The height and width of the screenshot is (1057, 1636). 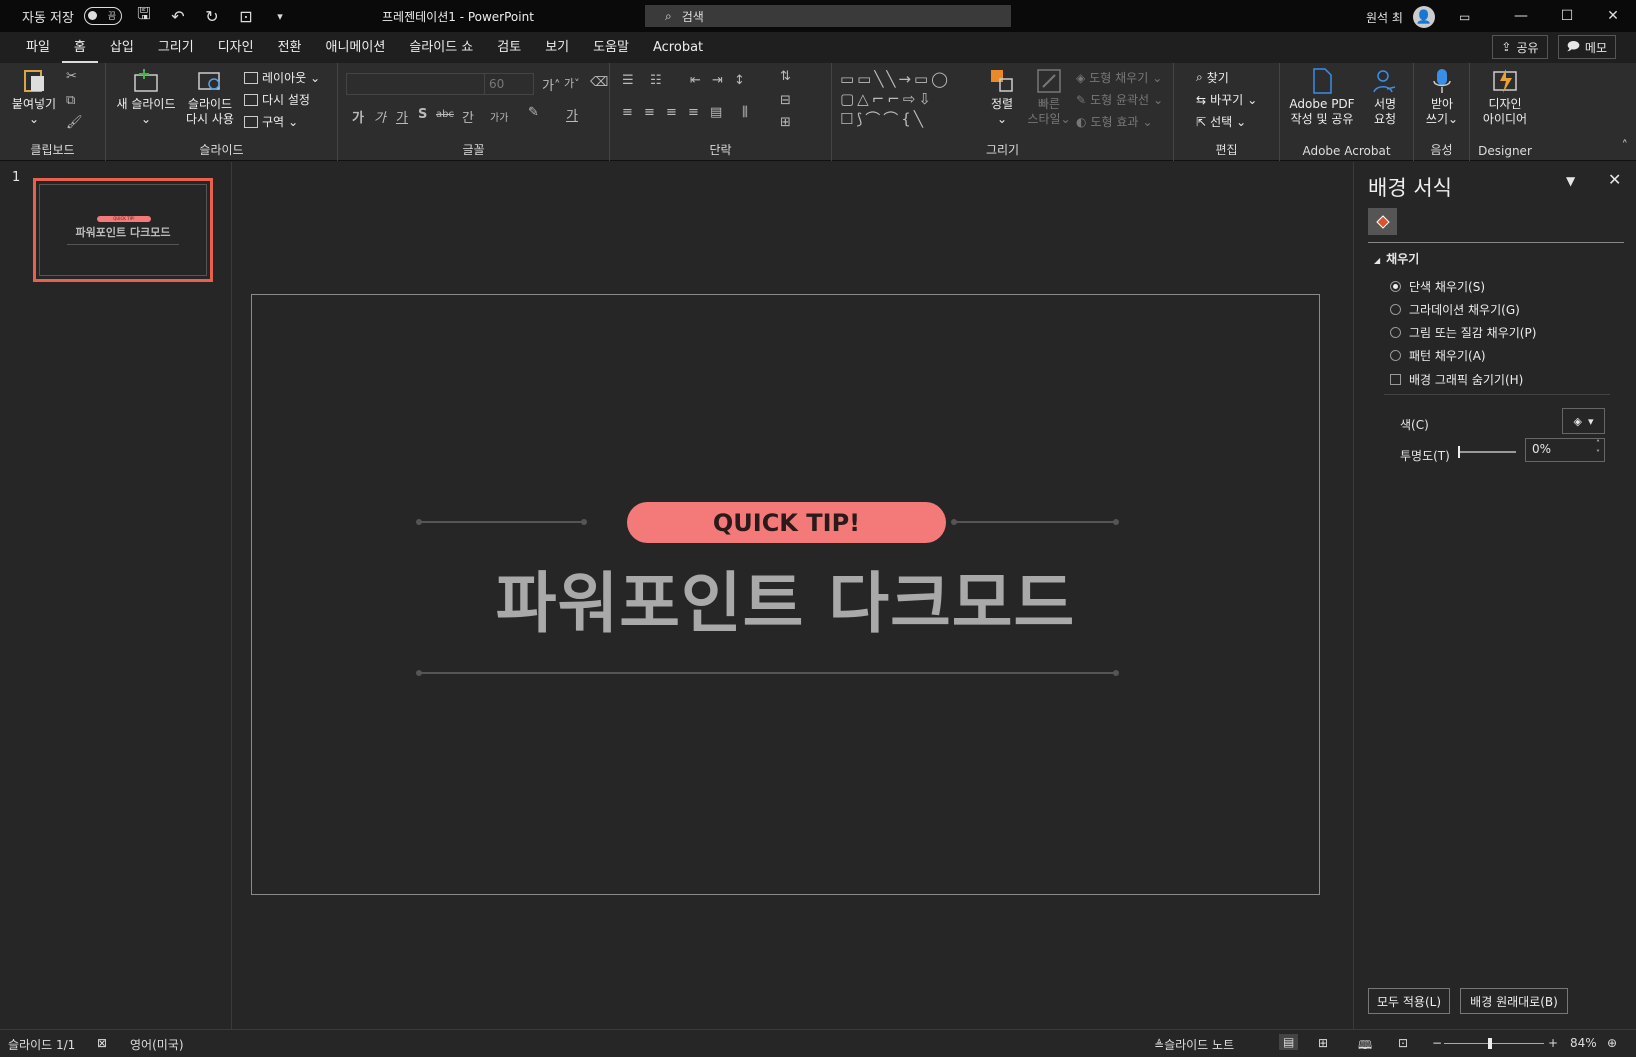 What do you see at coordinates (1423, 17) in the screenshot?
I see `avatar: 👤` at bounding box center [1423, 17].